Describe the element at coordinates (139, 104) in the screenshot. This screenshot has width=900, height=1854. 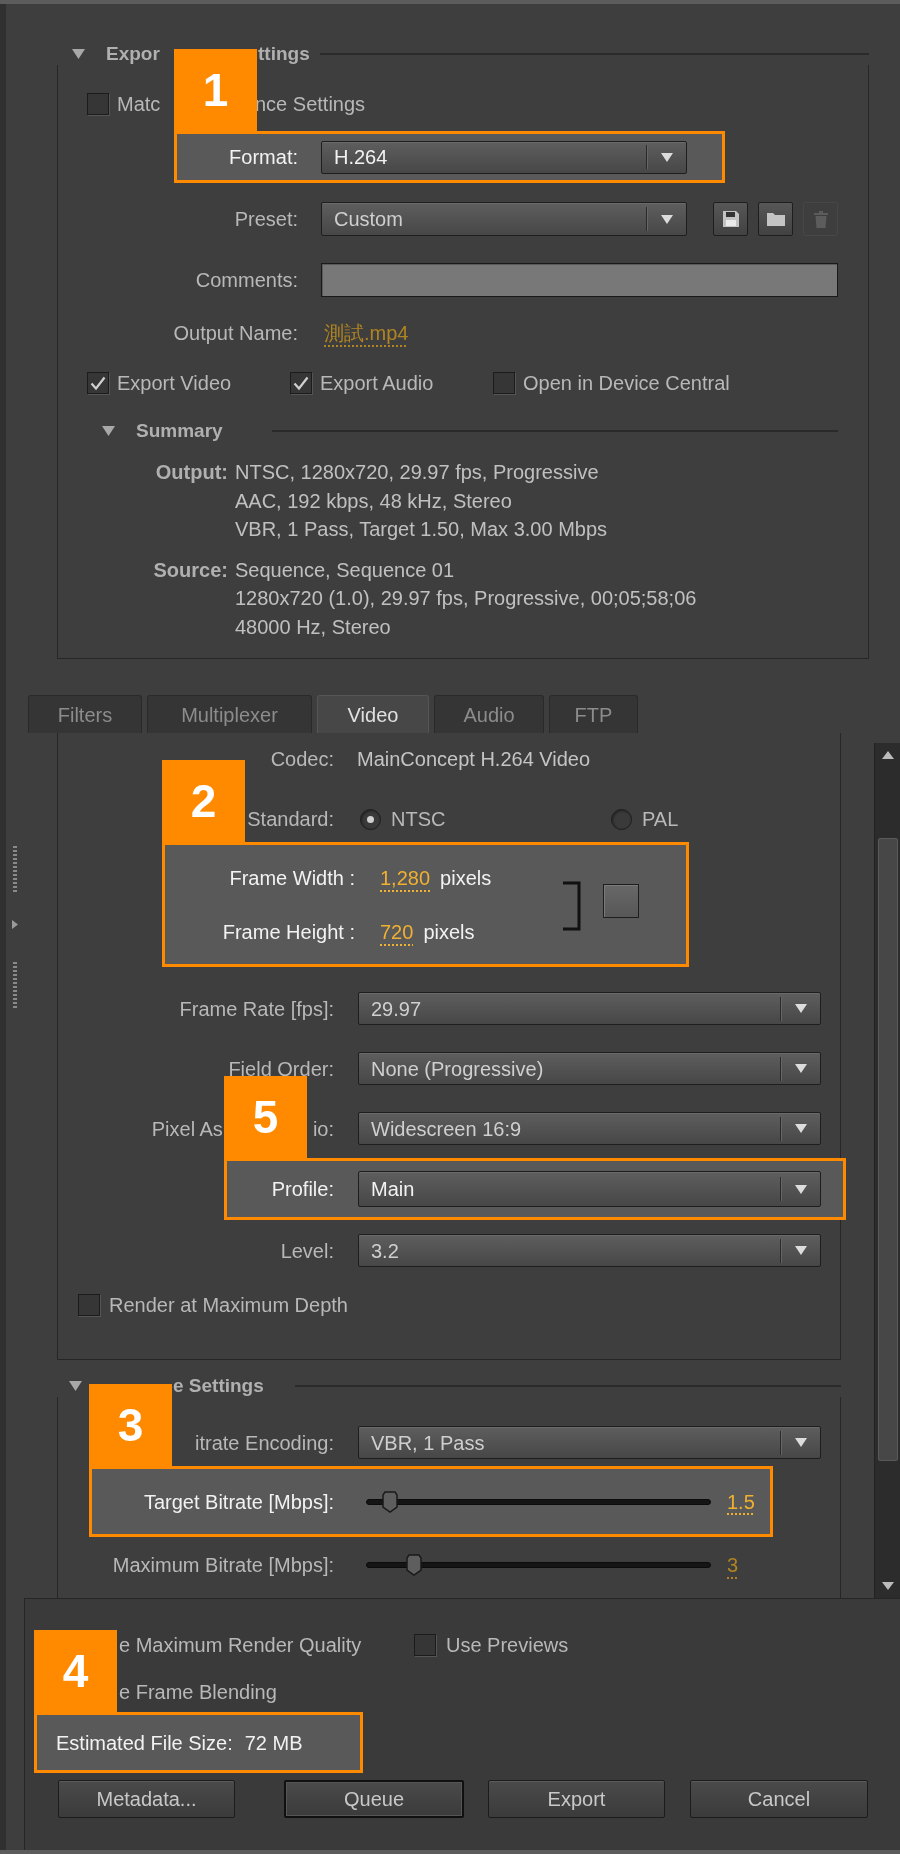
I see `checkbox-label: Matc` at that location.